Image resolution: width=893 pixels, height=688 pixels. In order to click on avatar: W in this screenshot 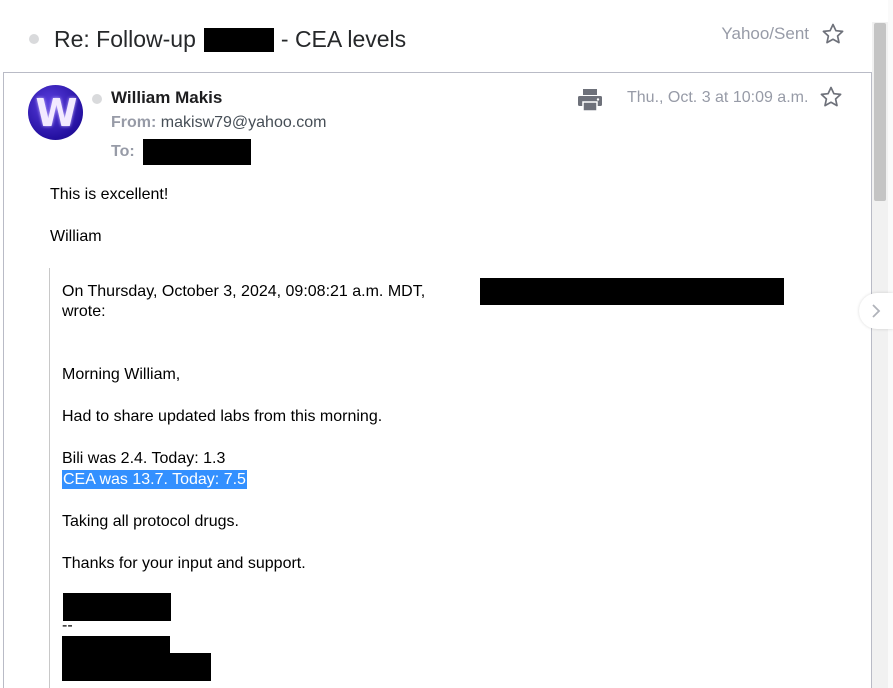, I will do `click(55, 112)`.